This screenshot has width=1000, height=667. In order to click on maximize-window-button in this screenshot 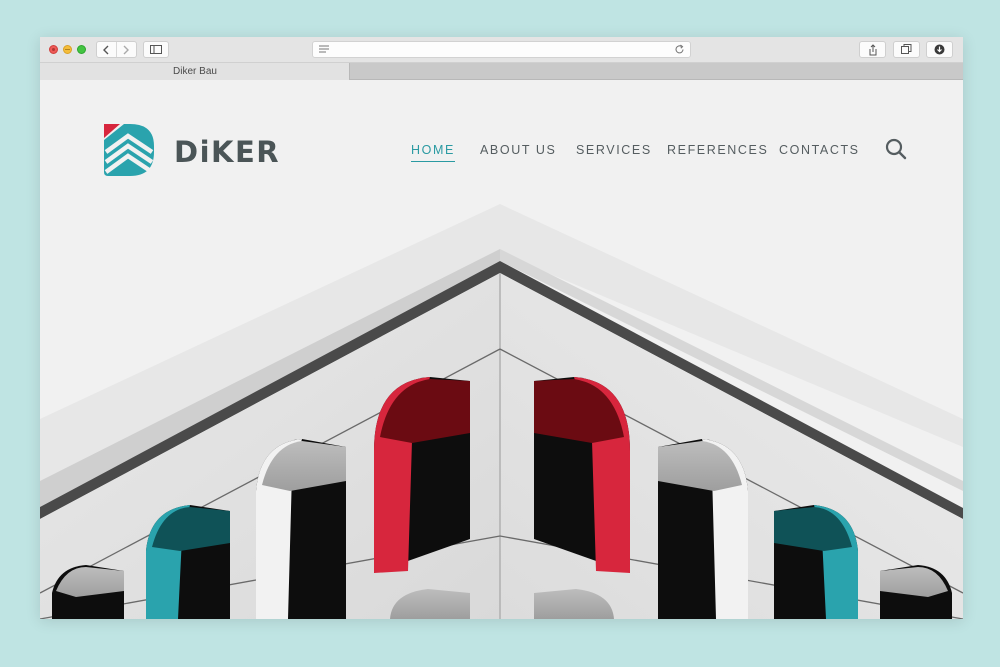, I will do `click(81, 49)`.